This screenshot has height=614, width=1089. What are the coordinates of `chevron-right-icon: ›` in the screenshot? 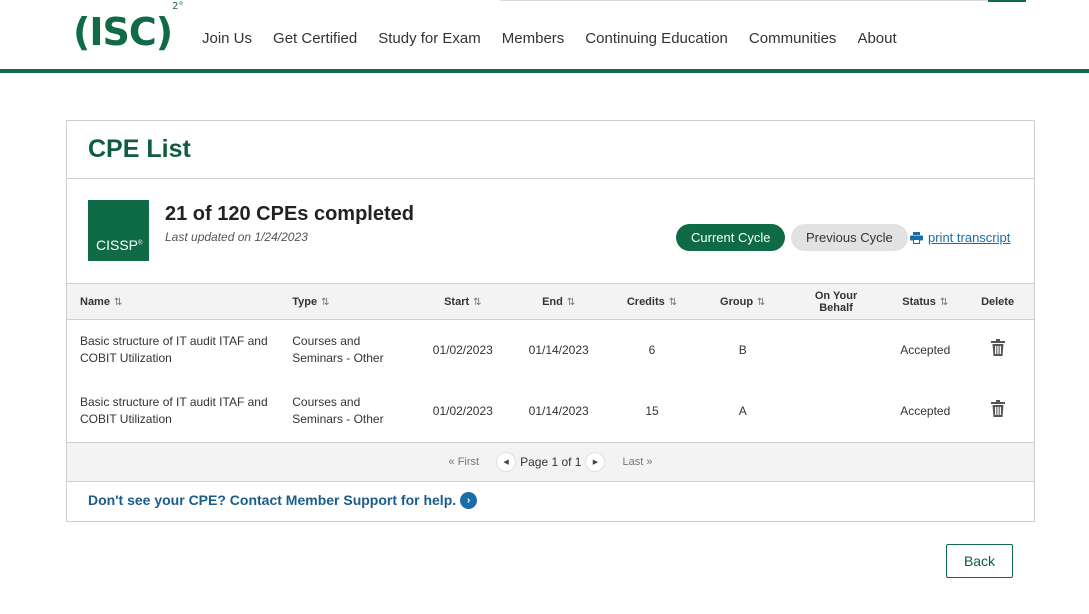 It's located at (469, 500).